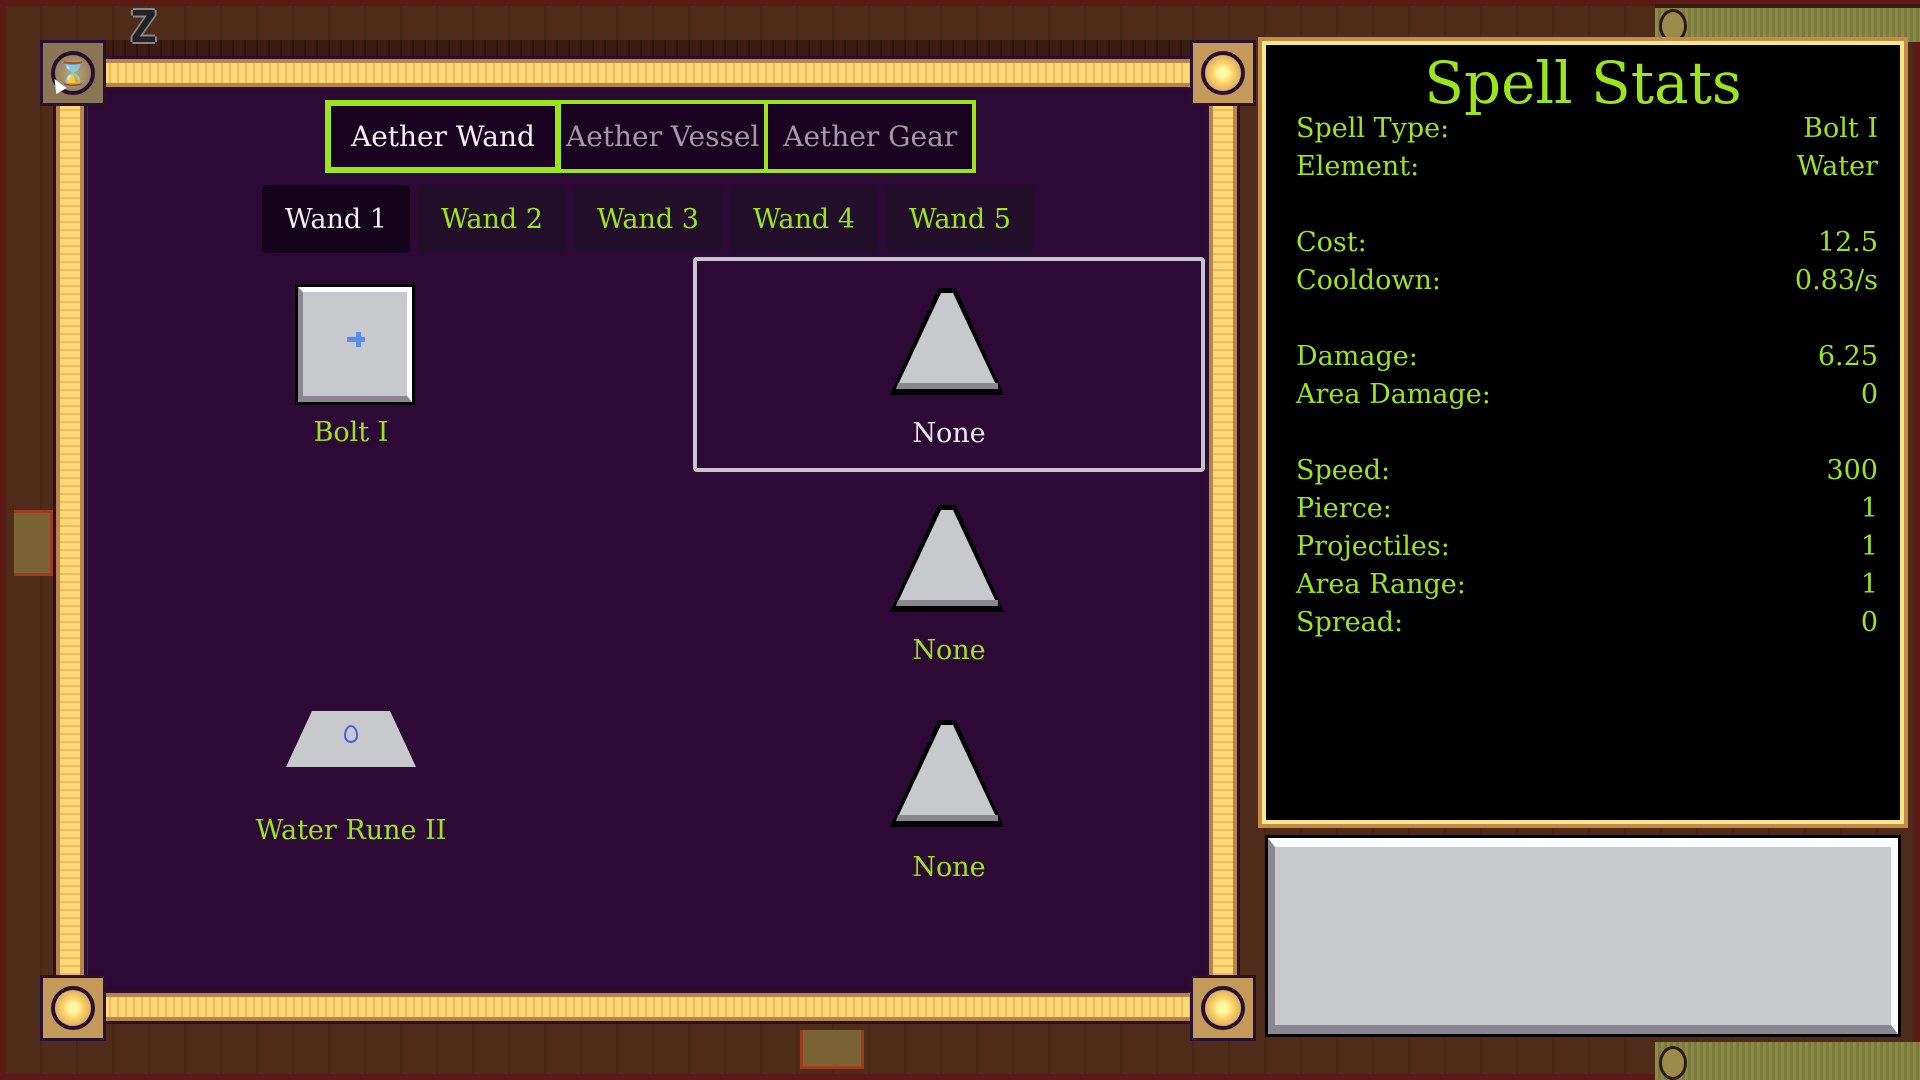  What do you see at coordinates (870, 136) in the screenshot?
I see `tab-aether-gear: Aether Gear` at bounding box center [870, 136].